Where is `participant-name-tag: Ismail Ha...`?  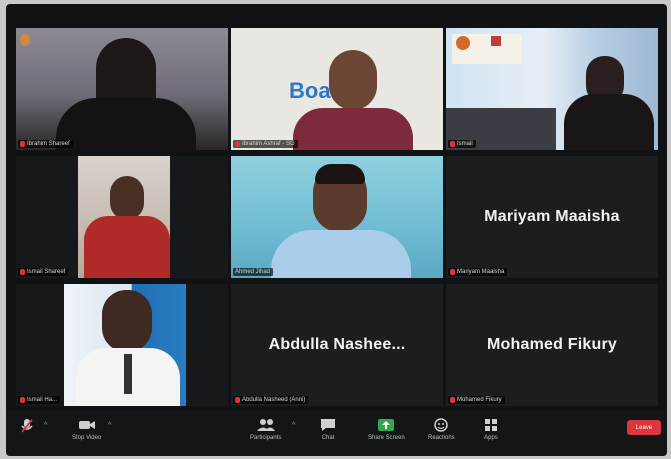 participant-name-tag: Ismail Ha... is located at coordinates (39, 400).